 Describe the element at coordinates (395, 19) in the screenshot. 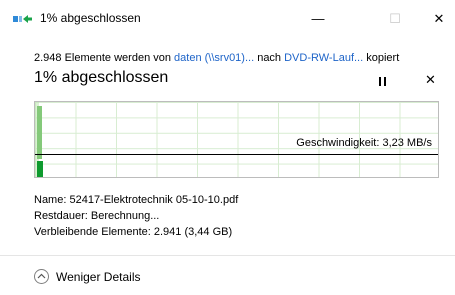

I see `maximize-button: ☐` at that location.